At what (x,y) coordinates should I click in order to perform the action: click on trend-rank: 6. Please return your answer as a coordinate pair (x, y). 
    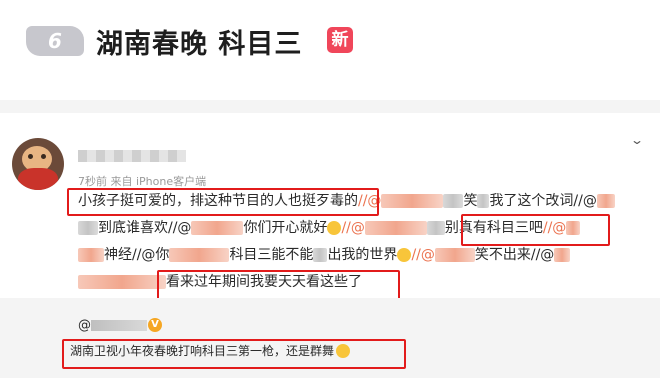
    Looking at the image, I should click on (55, 41).